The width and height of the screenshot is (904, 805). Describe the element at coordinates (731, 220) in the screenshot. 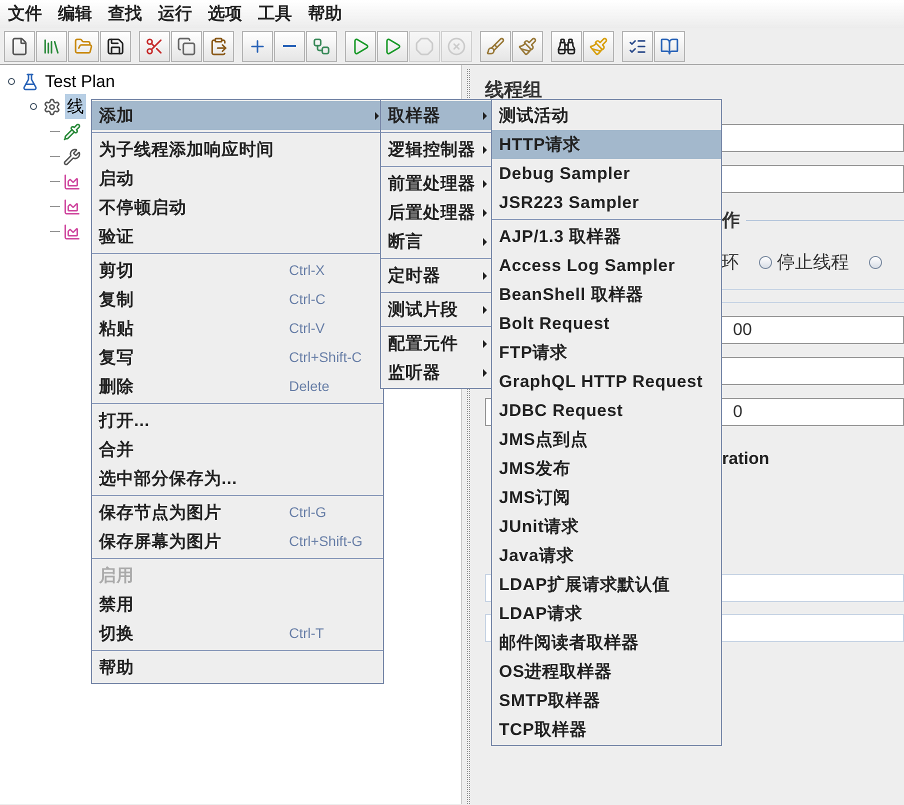

I see `group-title: 作` at that location.